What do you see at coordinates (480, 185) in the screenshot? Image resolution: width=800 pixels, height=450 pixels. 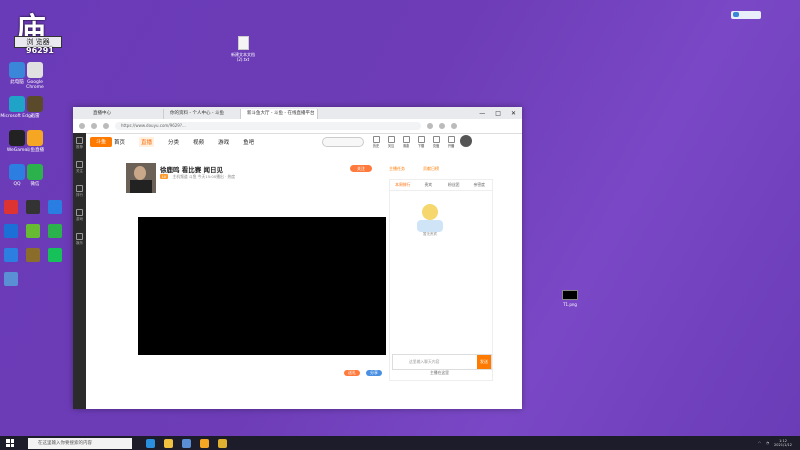 I see `tab-intimacy: 亲密度` at bounding box center [480, 185].